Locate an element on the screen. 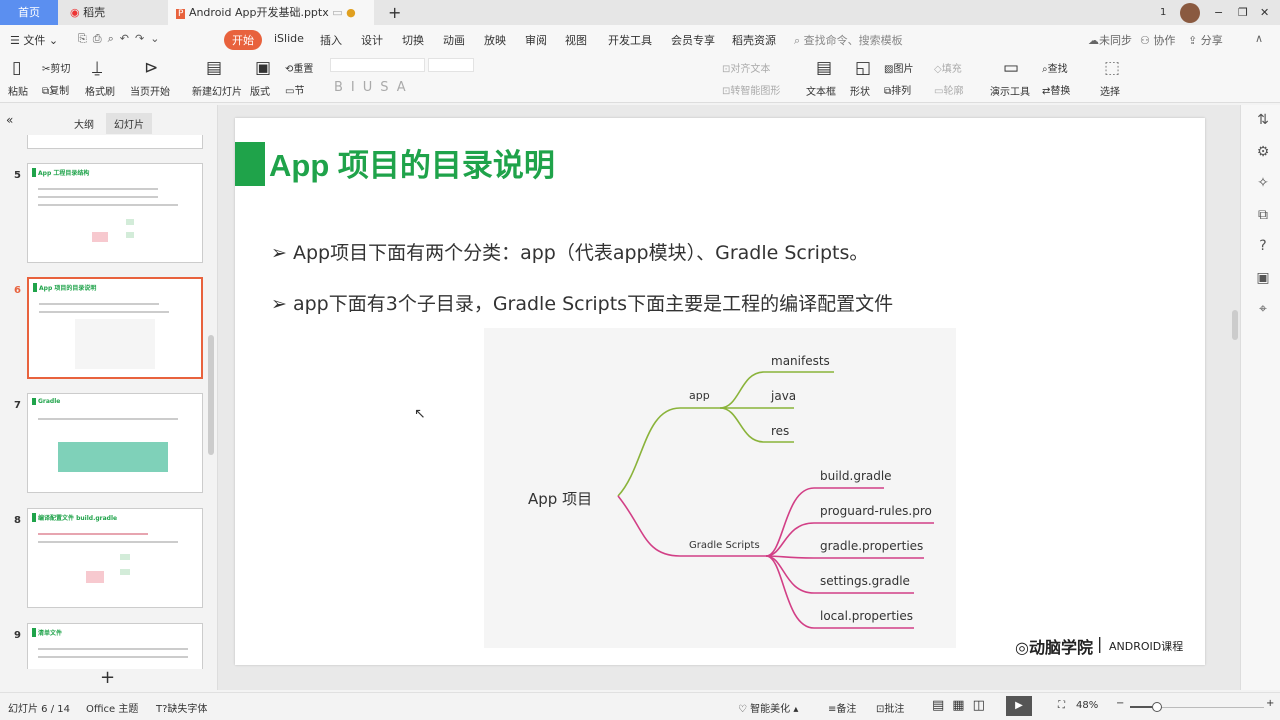 Image resolution: width=1280 pixels, height=720 pixels. notes-button: ≡备注 is located at coordinates (842, 707).